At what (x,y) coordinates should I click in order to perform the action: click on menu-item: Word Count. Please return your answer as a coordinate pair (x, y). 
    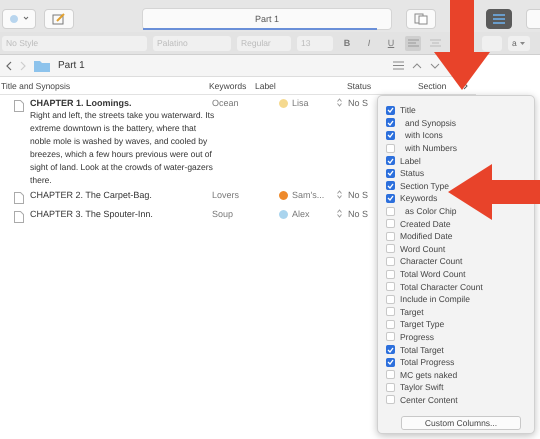
    Looking at the image, I should click on (416, 249).